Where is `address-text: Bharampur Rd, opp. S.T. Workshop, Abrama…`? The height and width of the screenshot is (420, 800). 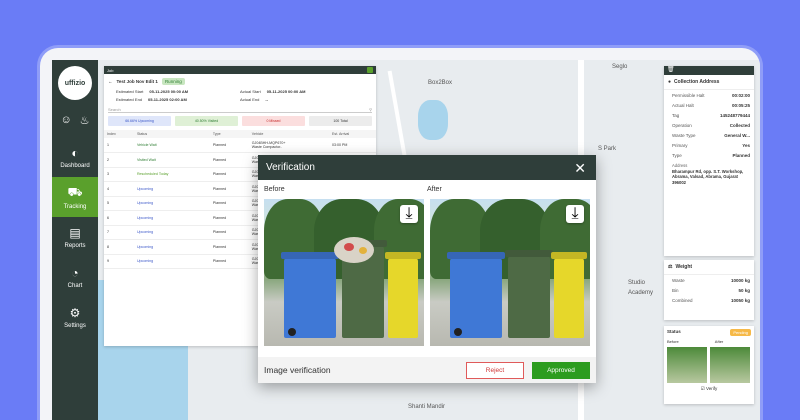 address-text: Bharampur Rd, opp. S.T. Workshop, Abrama… is located at coordinates (708, 177).